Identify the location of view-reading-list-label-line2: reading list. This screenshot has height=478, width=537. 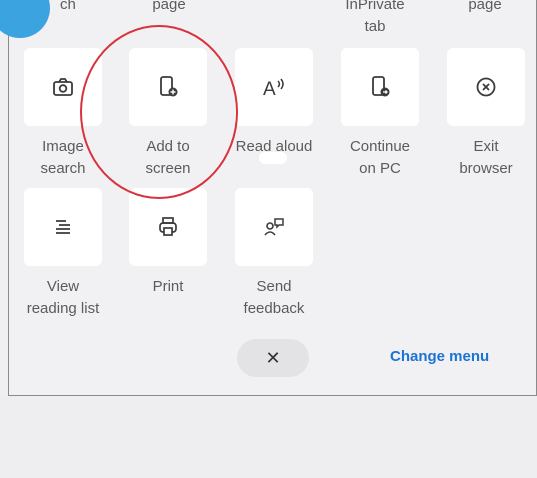
(63, 308).